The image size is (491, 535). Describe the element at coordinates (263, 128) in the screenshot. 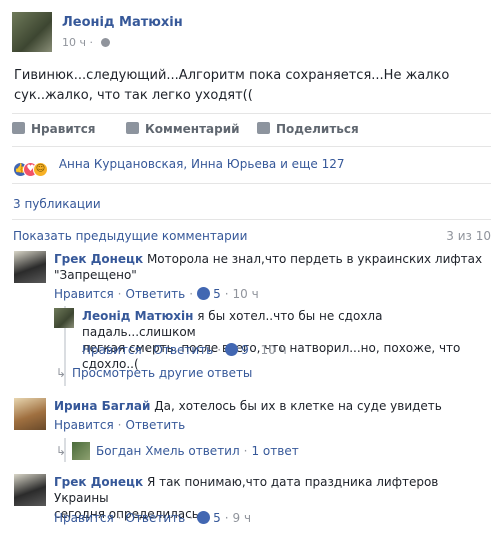

I see `share-icon` at that location.